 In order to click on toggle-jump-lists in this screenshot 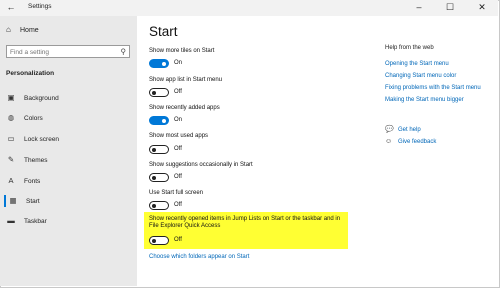, I will do `click(159, 240)`.